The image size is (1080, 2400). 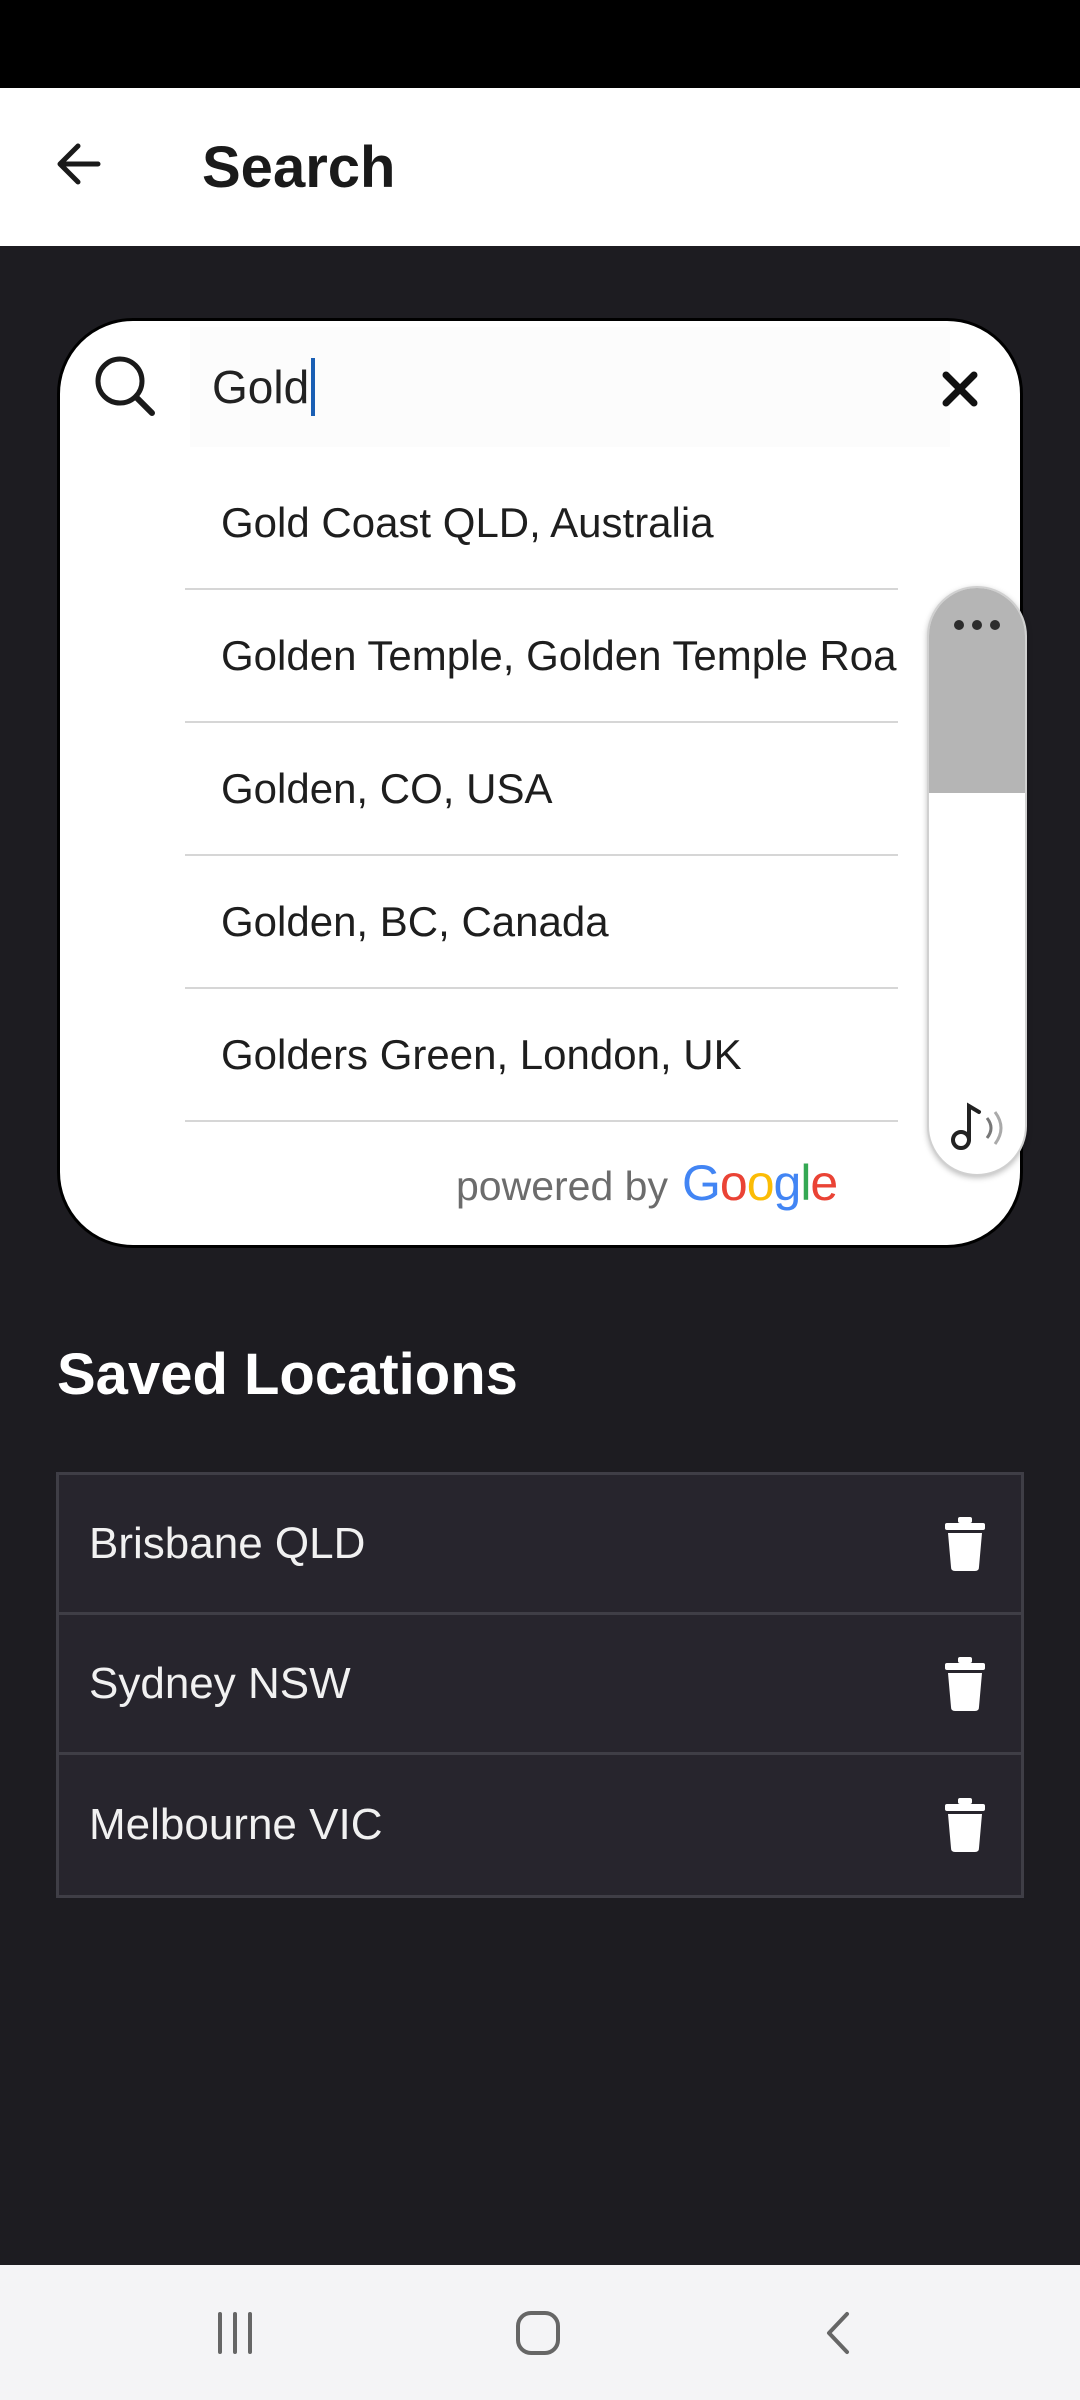 What do you see at coordinates (540, 1545) in the screenshot?
I see `saved-location-item: Brisbane QLD` at bounding box center [540, 1545].